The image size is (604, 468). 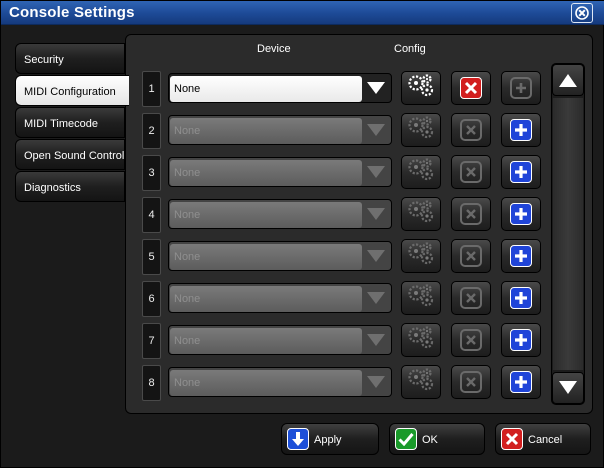 I want to click on midi-device-row: 5 None, so click(x=342, y=257).